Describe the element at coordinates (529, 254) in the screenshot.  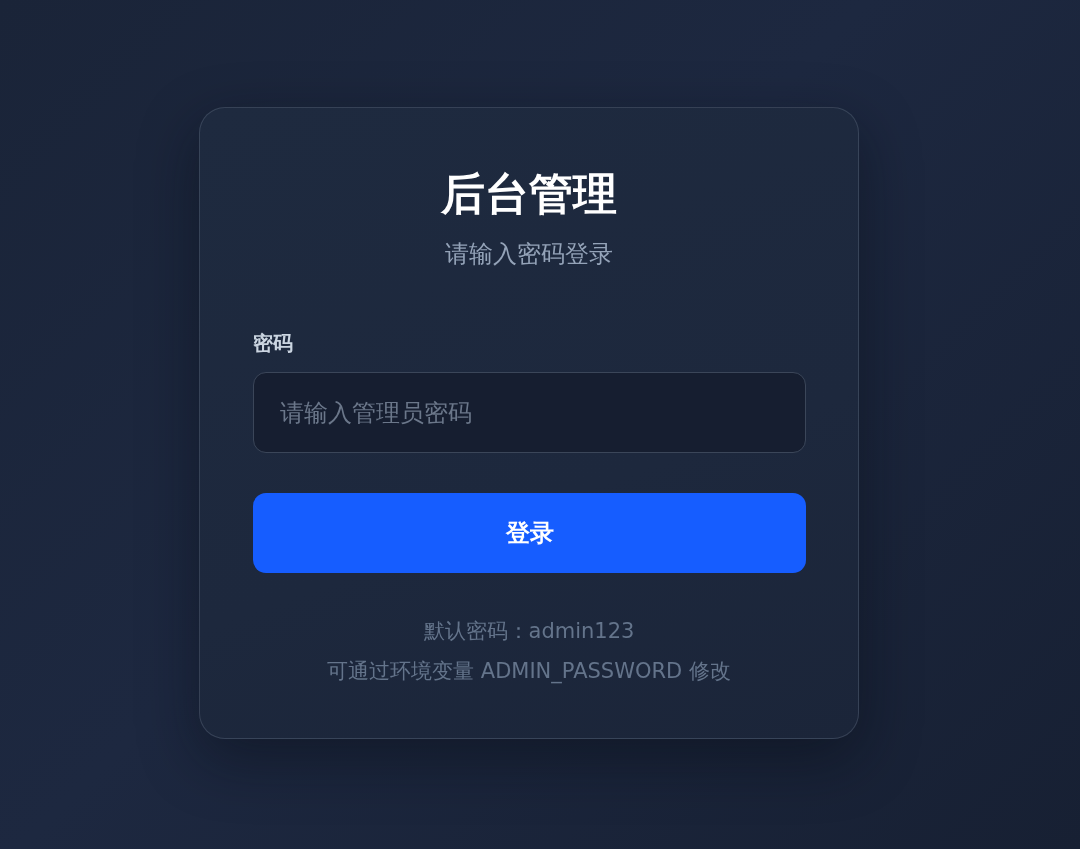
I see `page-subtitle: 请输入密码登录` at that location.